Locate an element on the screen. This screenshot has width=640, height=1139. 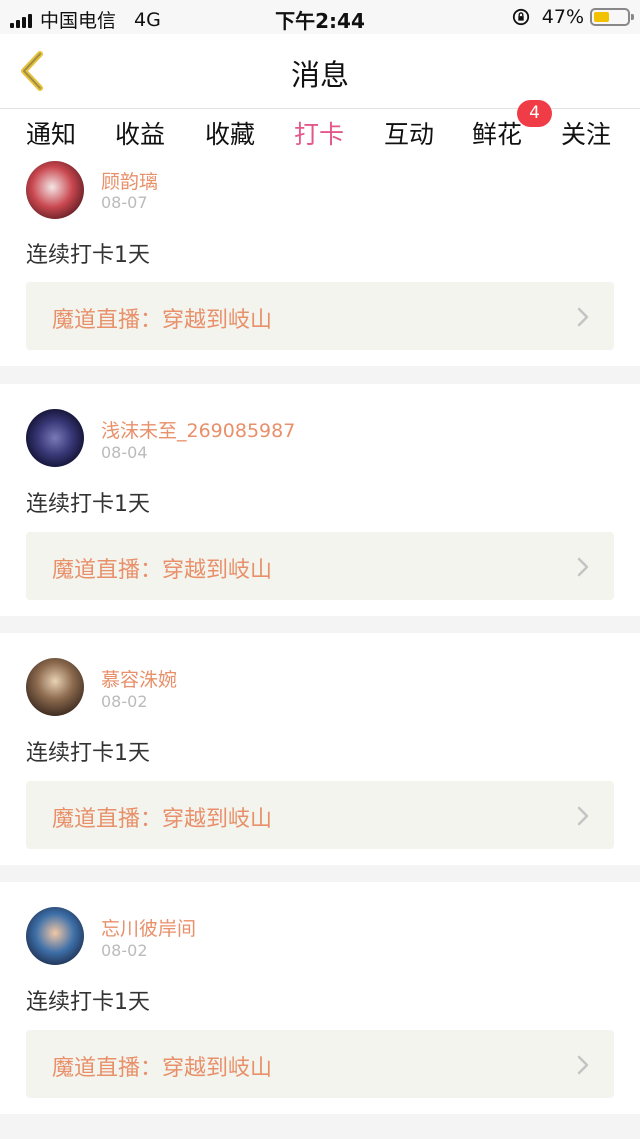
post-date: 08-07 is located at coordinates (124, 202).